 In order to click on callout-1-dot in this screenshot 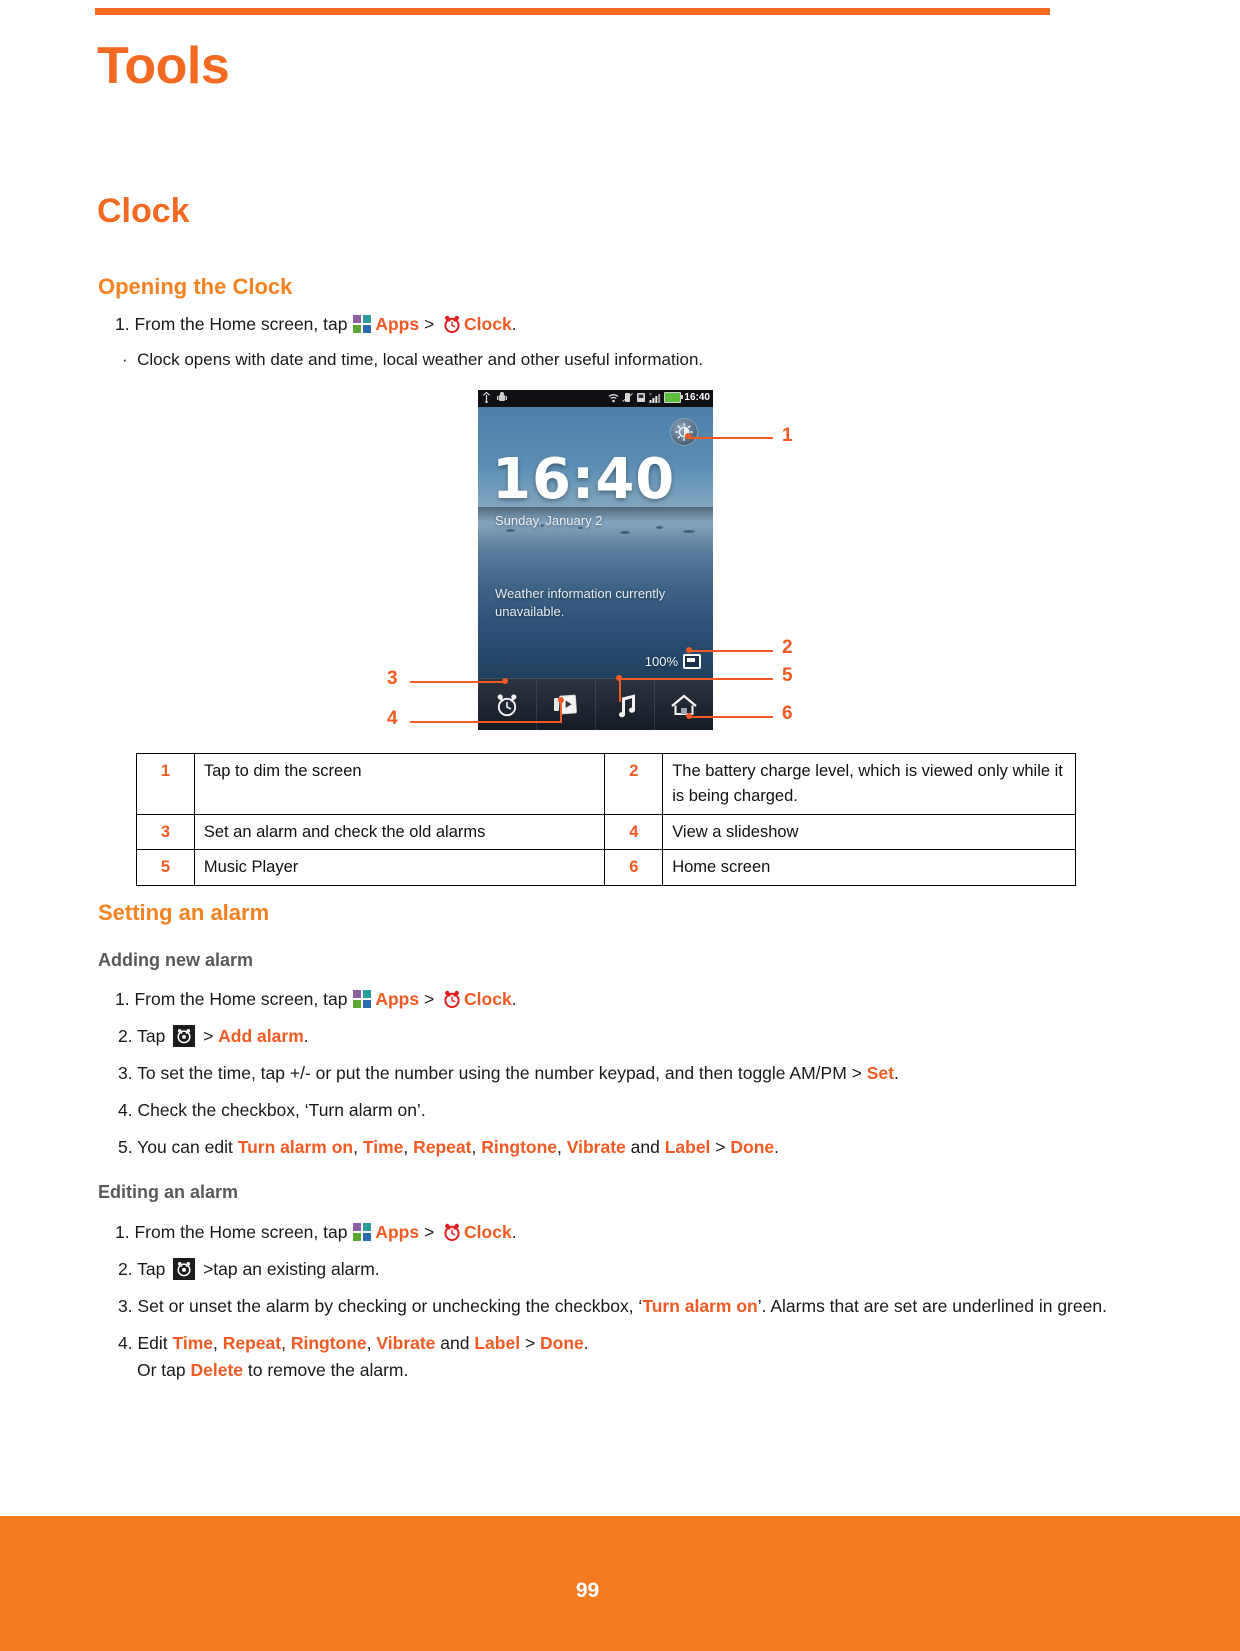, I will do `click(688, 436)`.